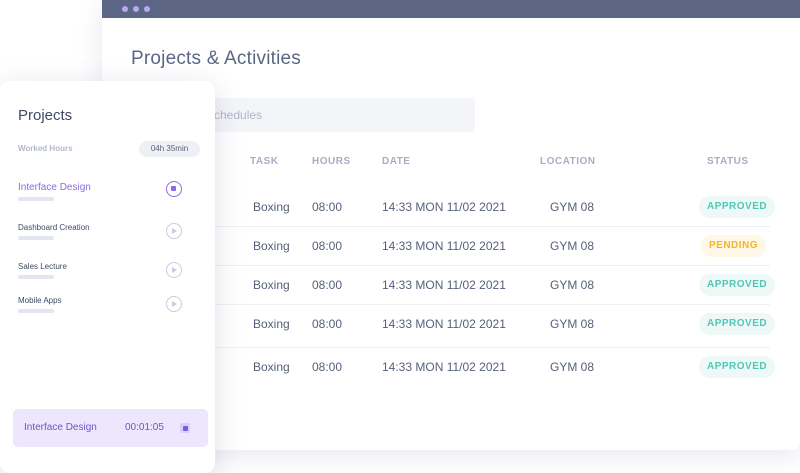 The height and width of the screenshot is (473, 800). What do you see at coordinates (216, 58) in the screenshot?
I see `page-title: Projects & Activities` at bounding box center [216, 58].